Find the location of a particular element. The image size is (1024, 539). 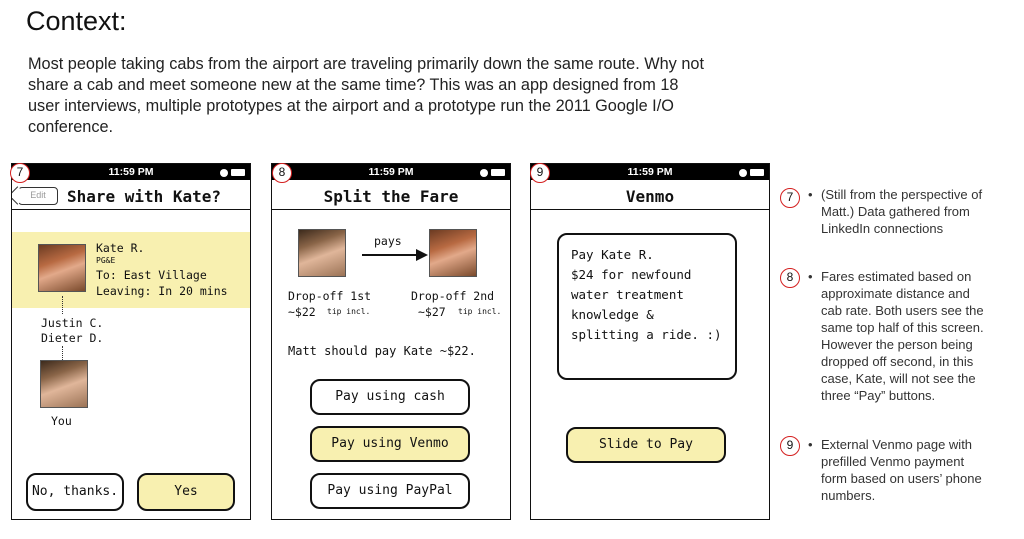

message-line: knowledge & is located at coordinates (612, 314).